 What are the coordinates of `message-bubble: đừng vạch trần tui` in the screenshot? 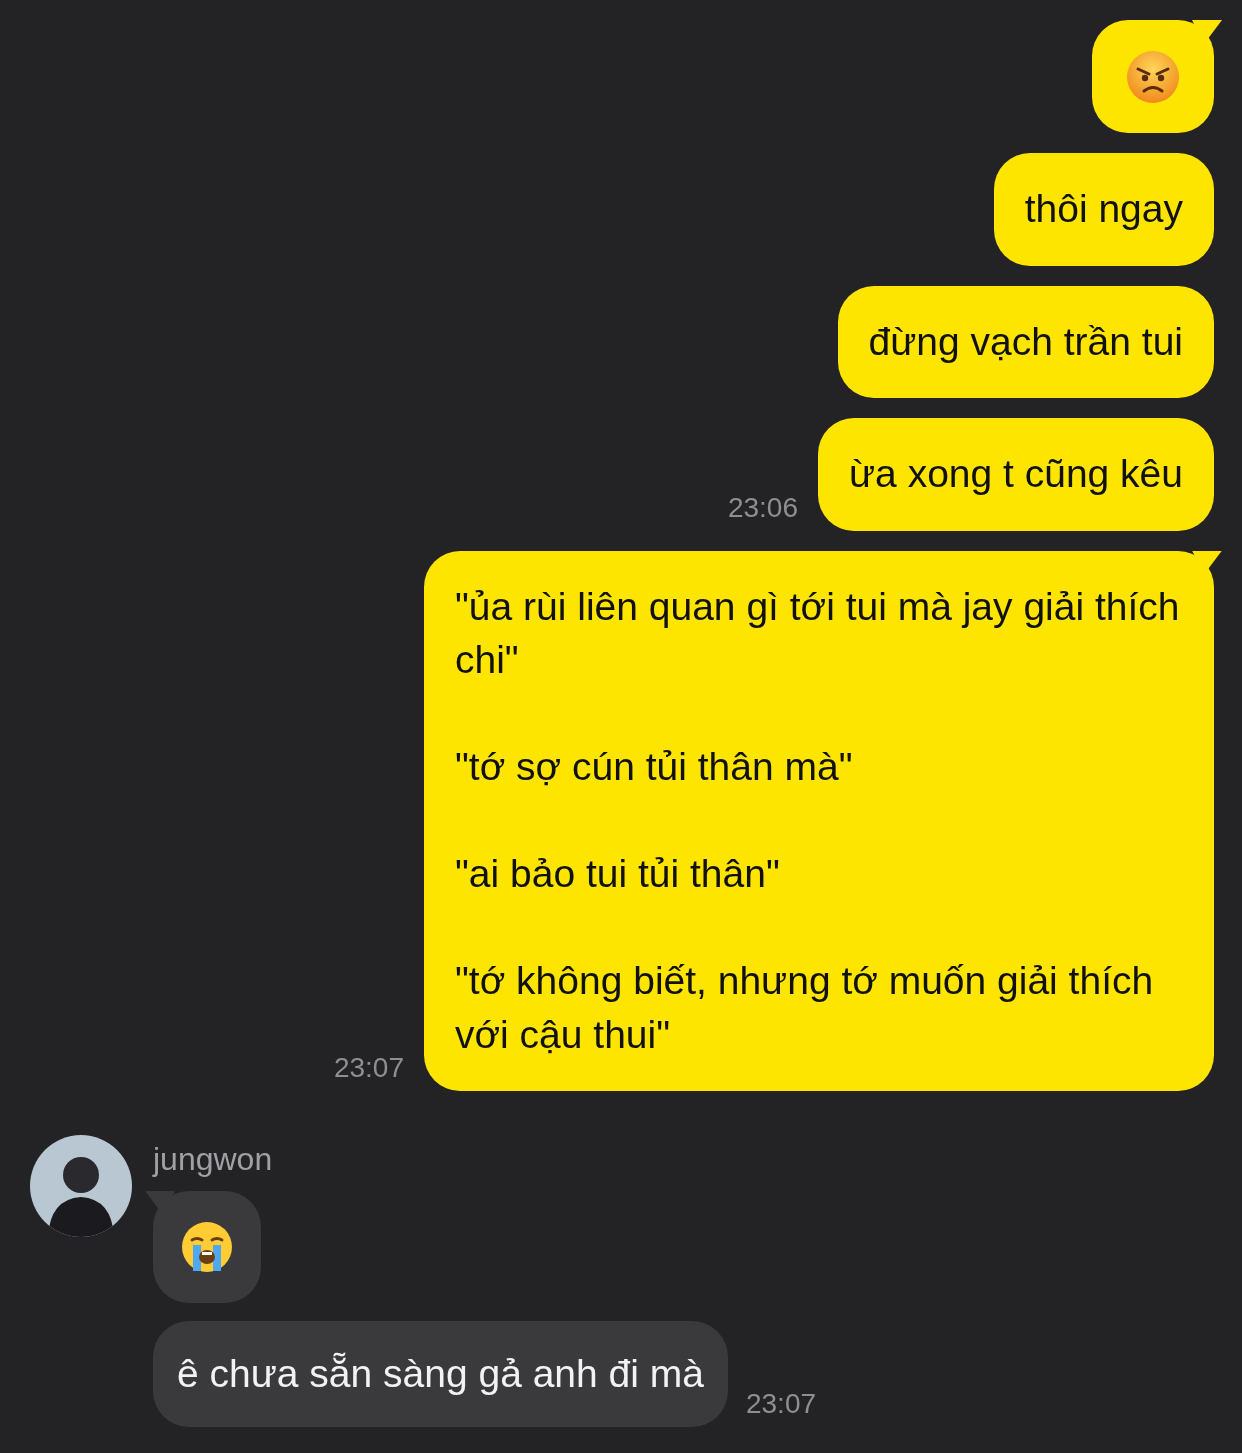 It's located at (1025, 341).